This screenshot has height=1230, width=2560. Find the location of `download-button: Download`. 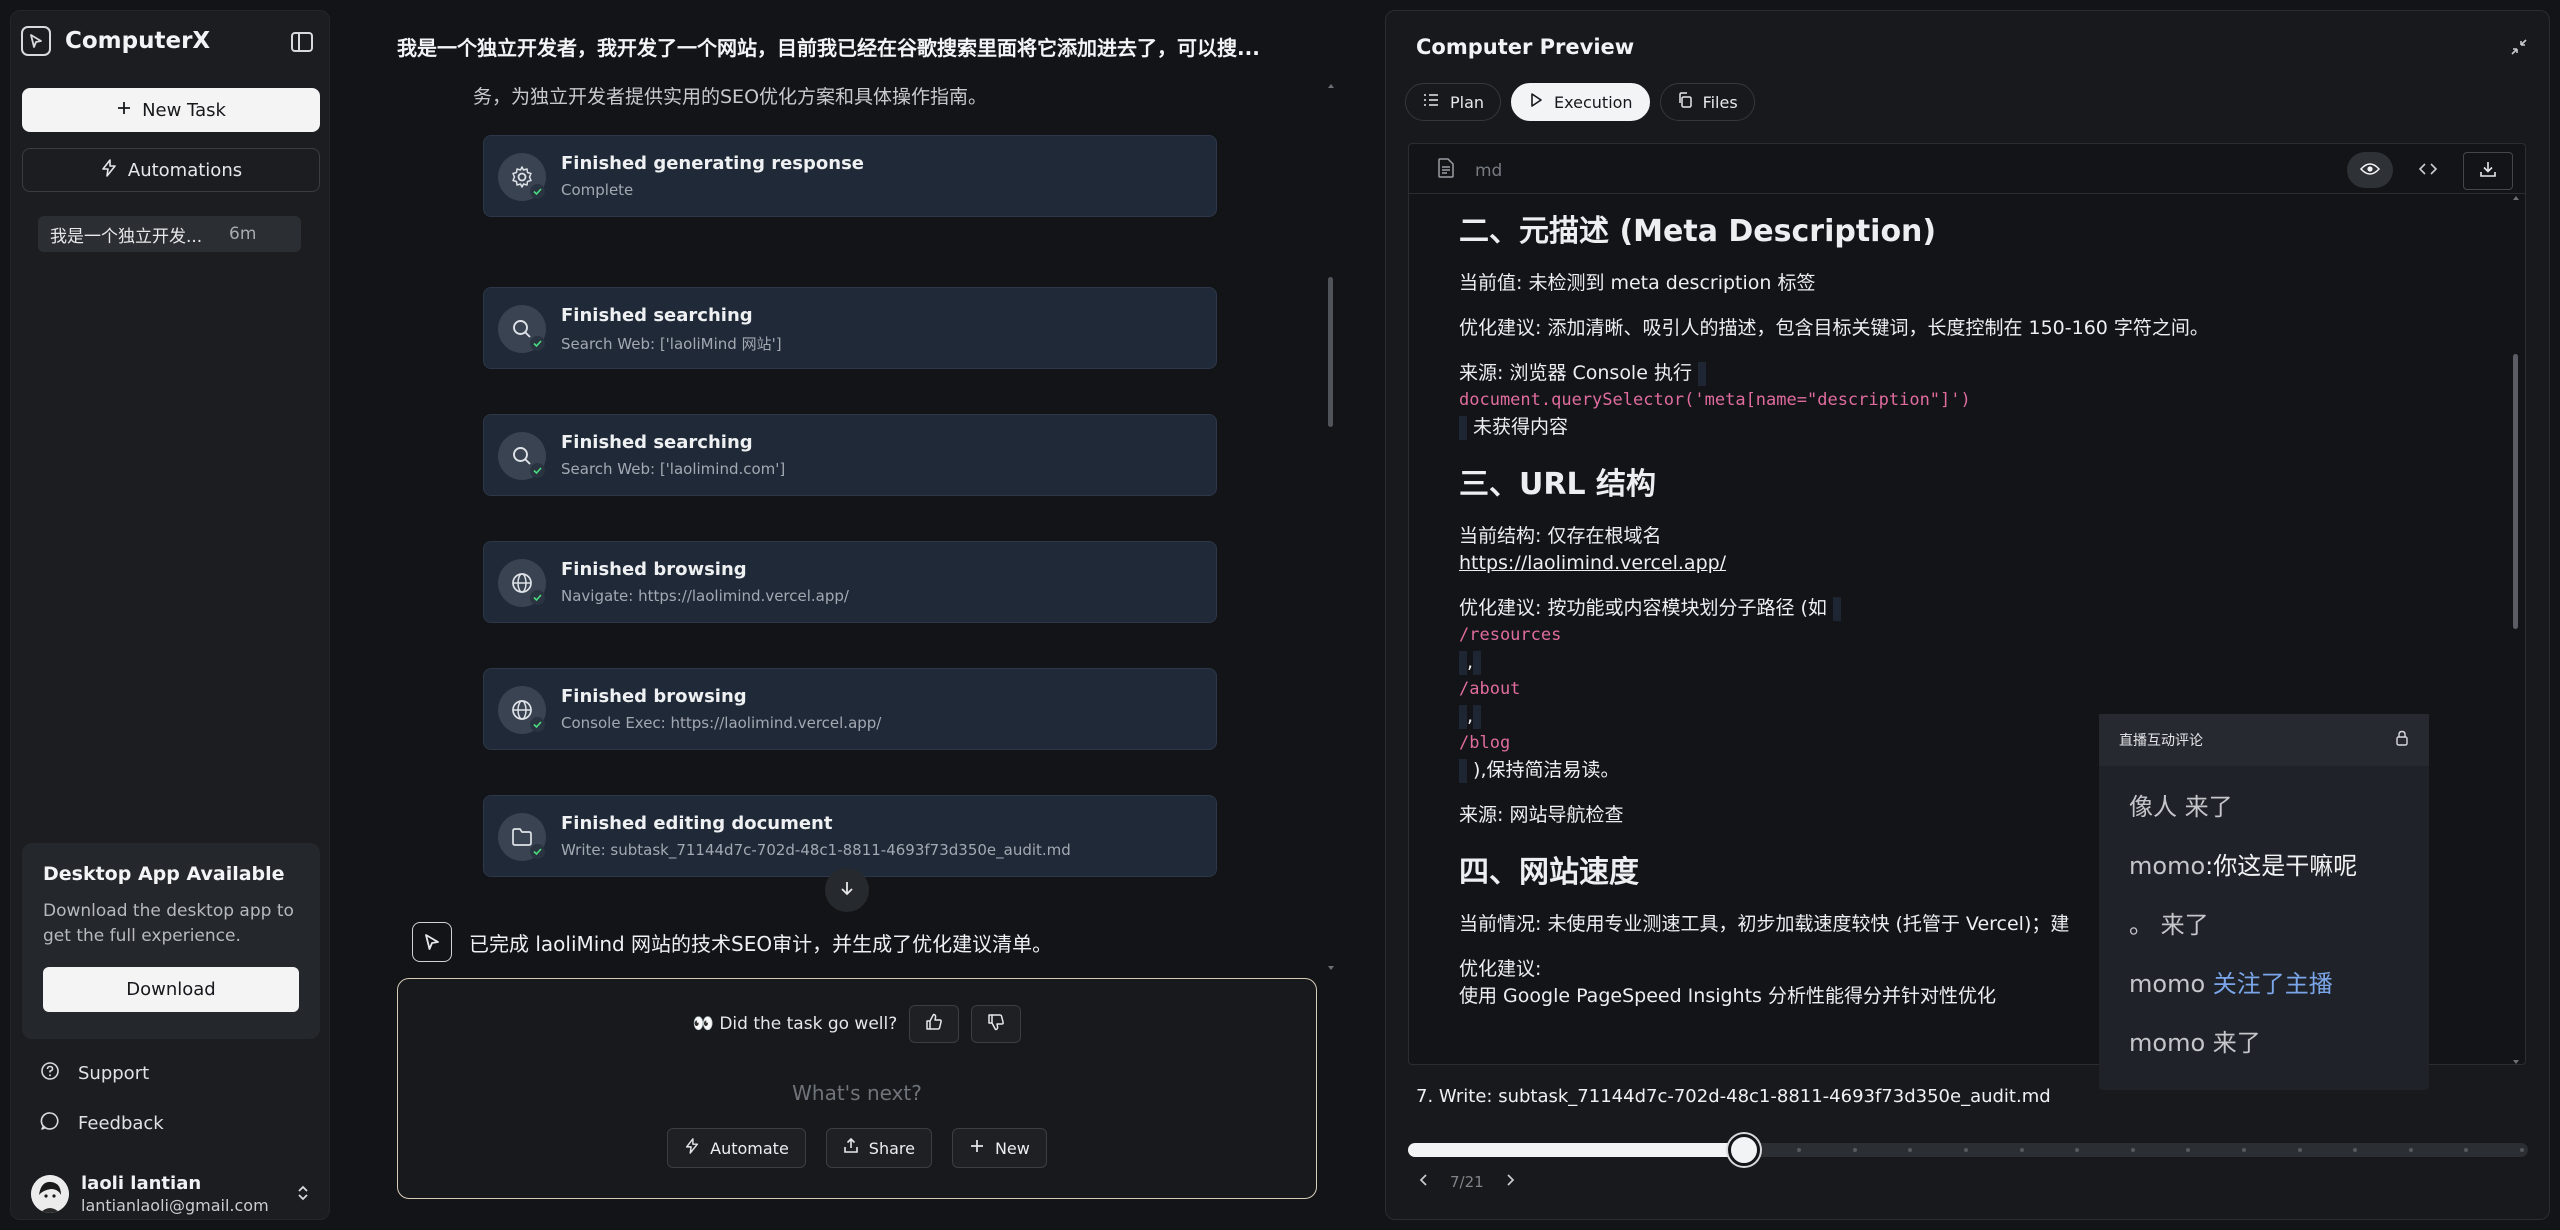

download-button: Download is located at coordinates (171, 989).